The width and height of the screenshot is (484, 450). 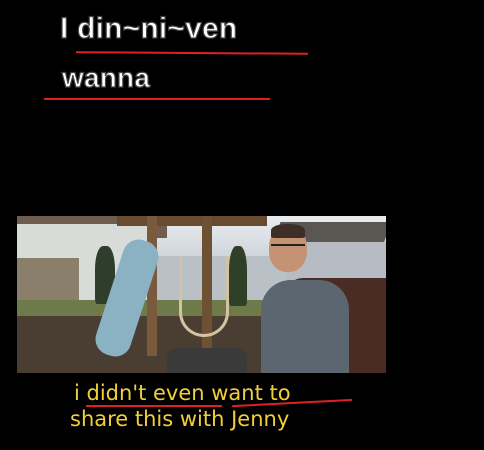 What do you see at coordinates (182, 393) in the screenshot?
I see `subtitle-line-1: i didn't even want to` at bounding box center [182, 393].